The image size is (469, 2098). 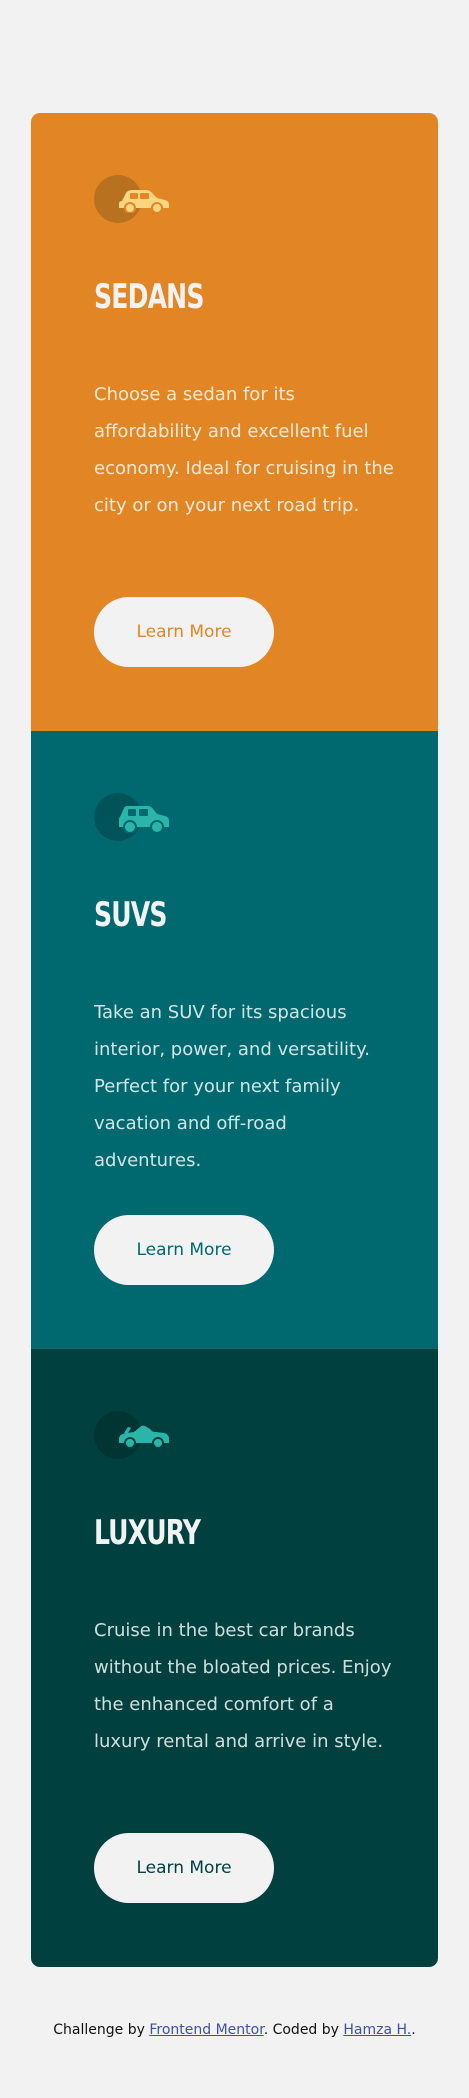 I want to click on luxury-car-icon, so click(x=131, y=1435).